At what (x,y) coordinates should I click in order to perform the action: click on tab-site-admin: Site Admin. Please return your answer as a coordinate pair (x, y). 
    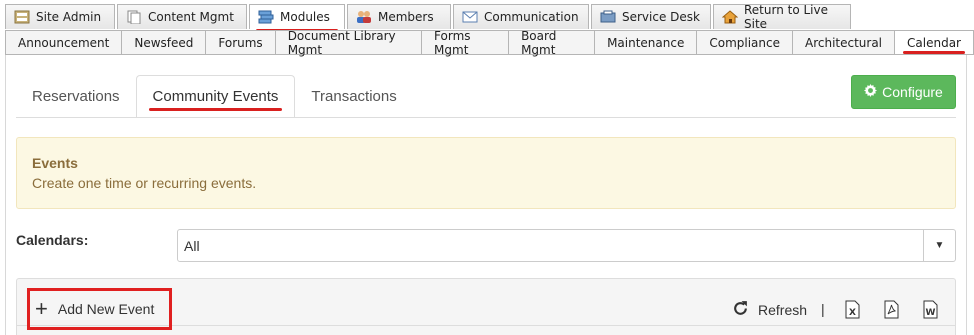
    Looking at the image, I should click on (60, 16).